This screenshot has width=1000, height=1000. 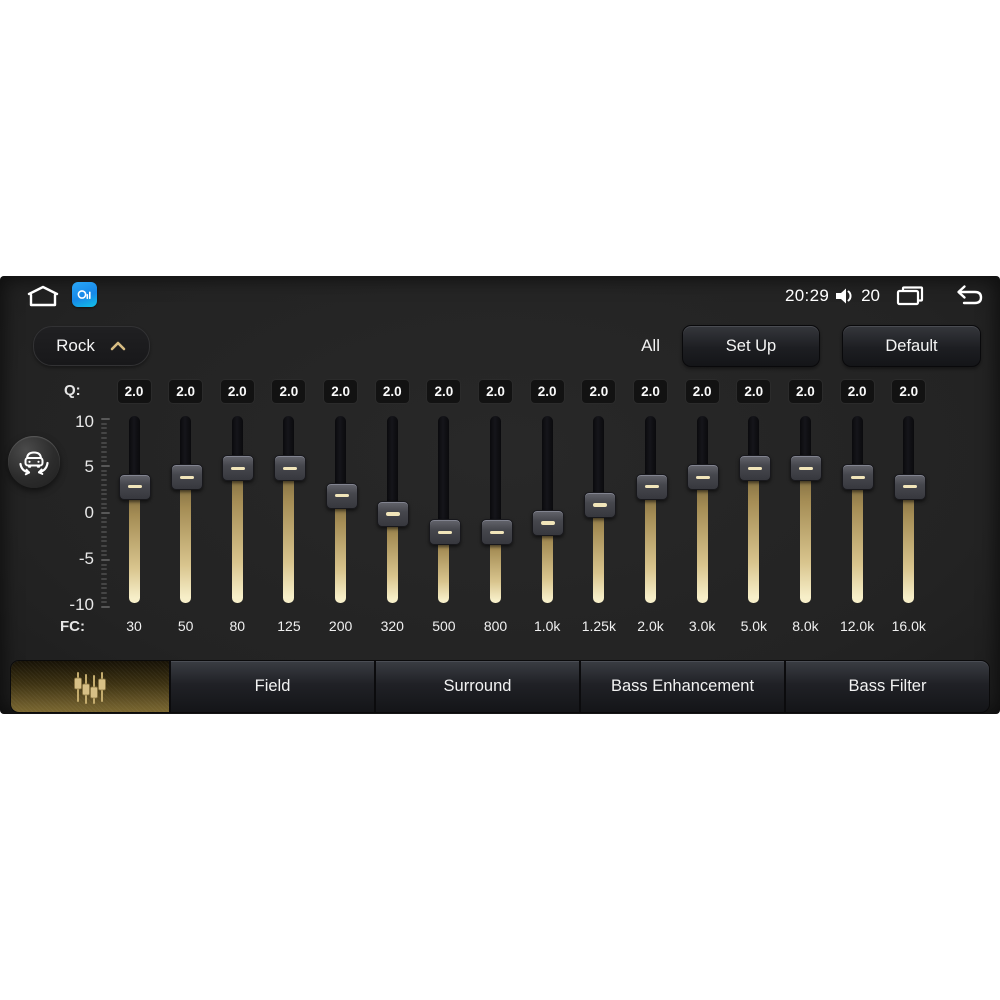 I want to click on fc-label-500: 500, so click(x=444, y=626).